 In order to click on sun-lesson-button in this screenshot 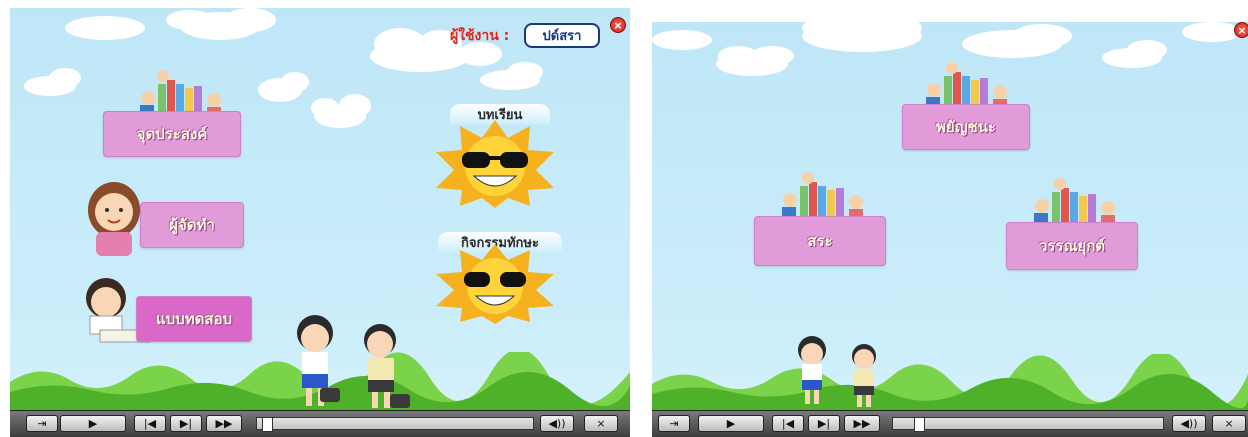, I will do `click(495, 163)`.